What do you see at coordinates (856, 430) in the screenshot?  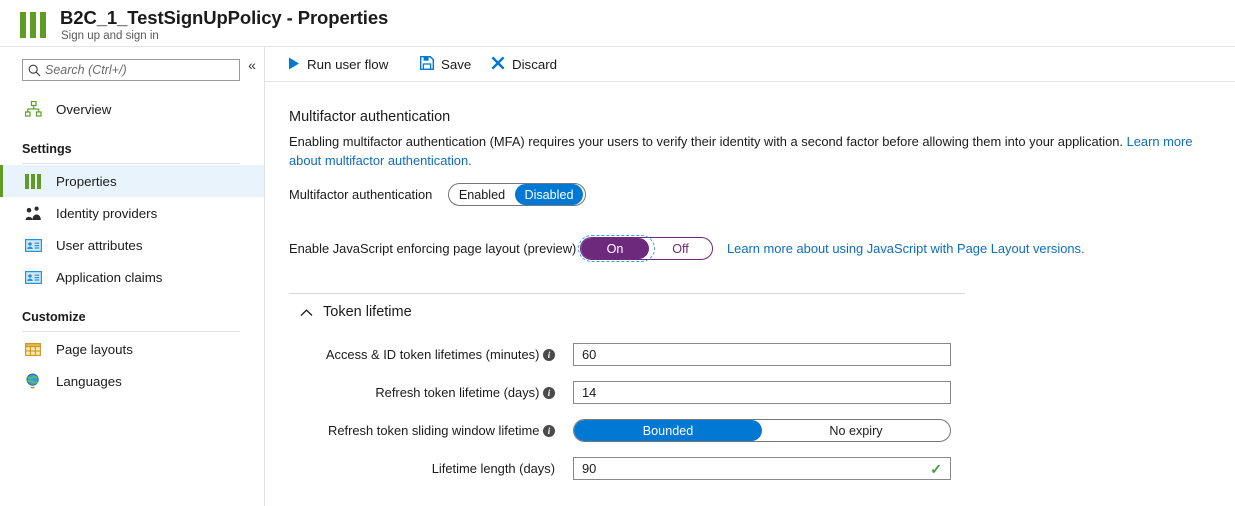 I see `sliding-window-option-no-expiry: No expiry` at bounding box center [856, 430].